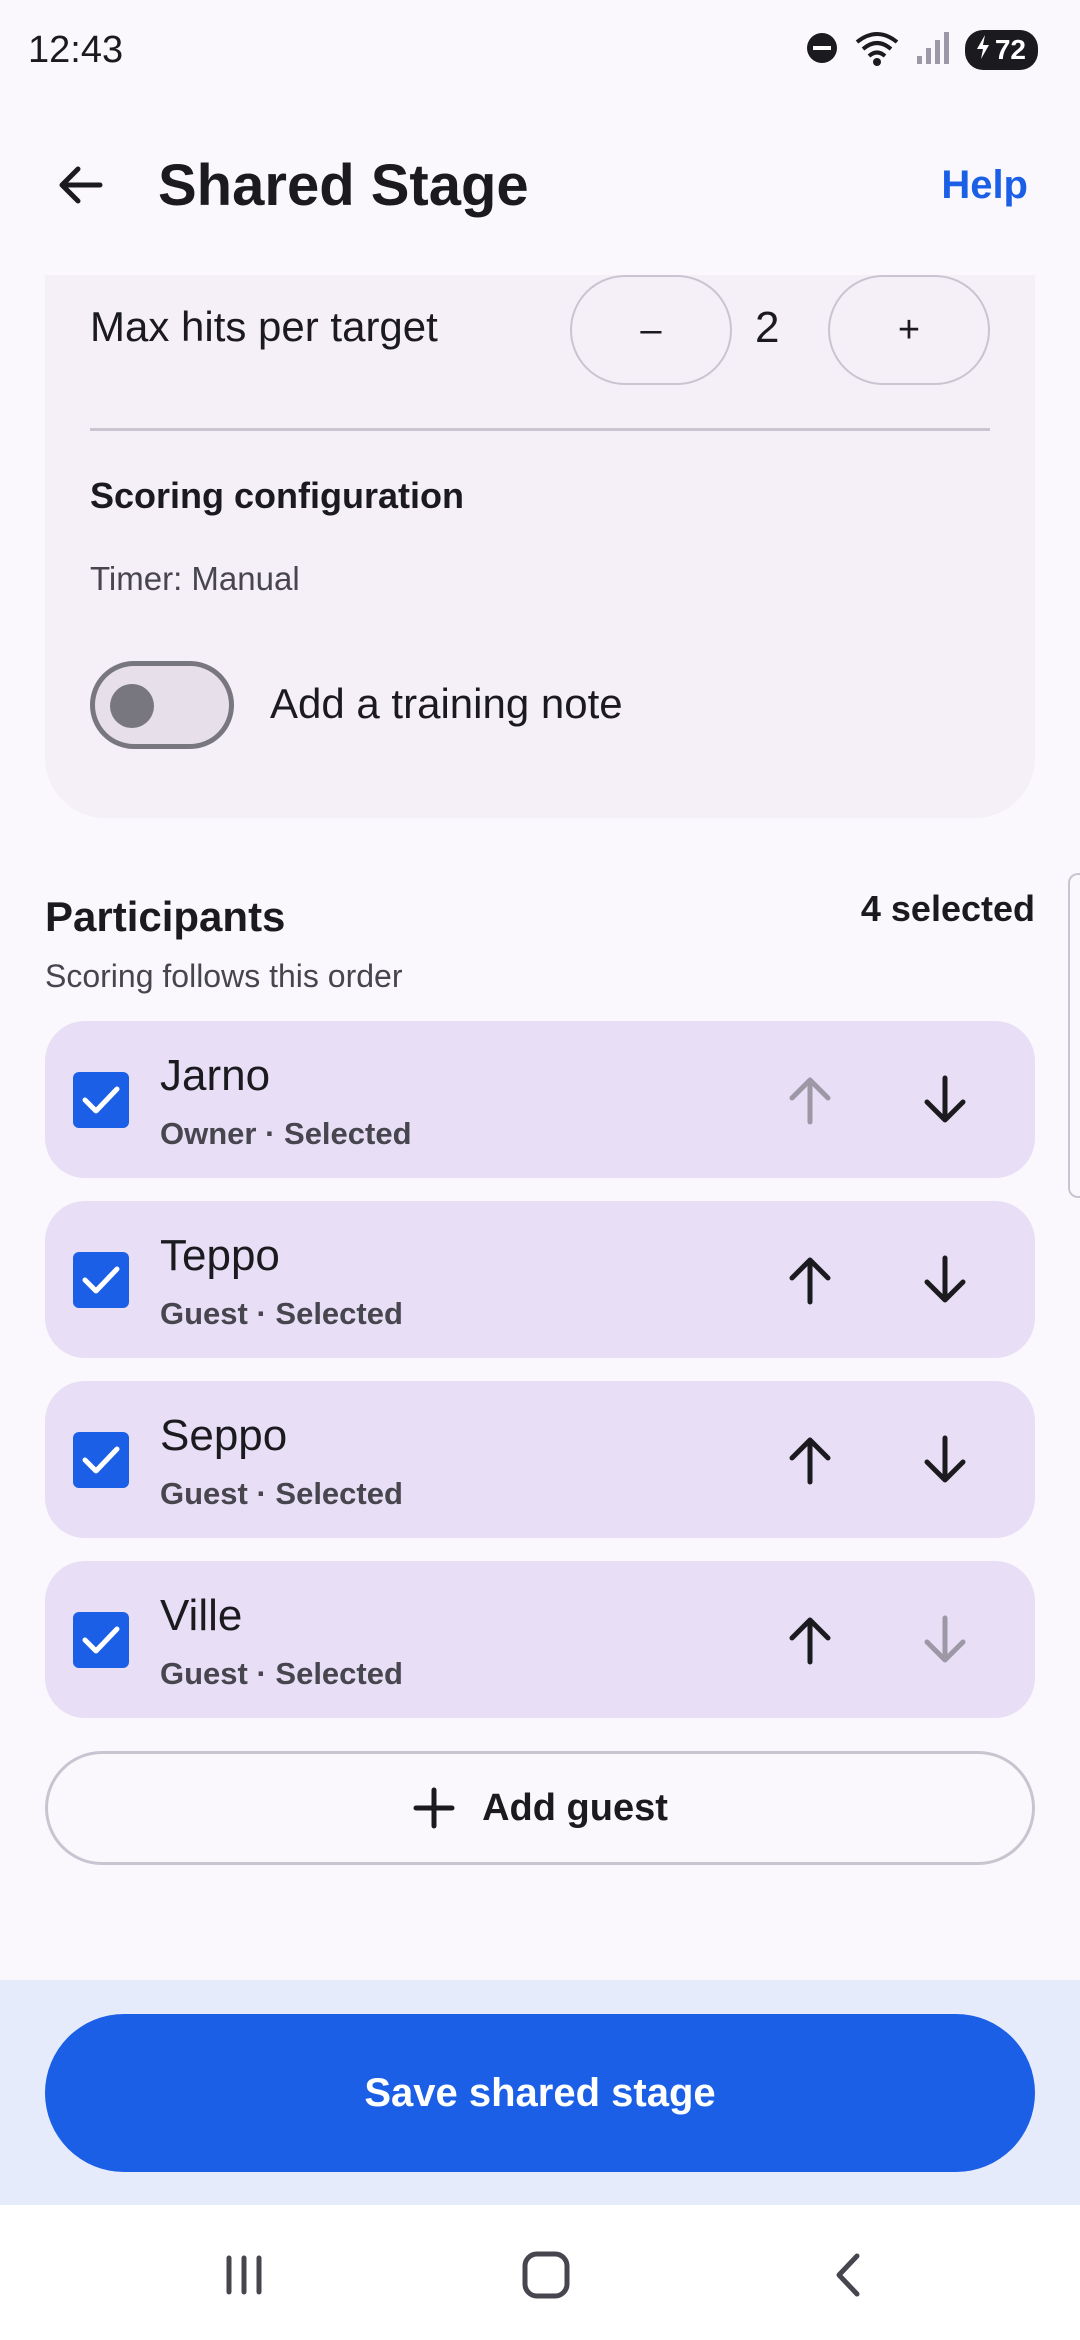 The width and height of the screenshot is (1080, 2340). I want to click on do-not-disturb-icon, so click(822, 50).